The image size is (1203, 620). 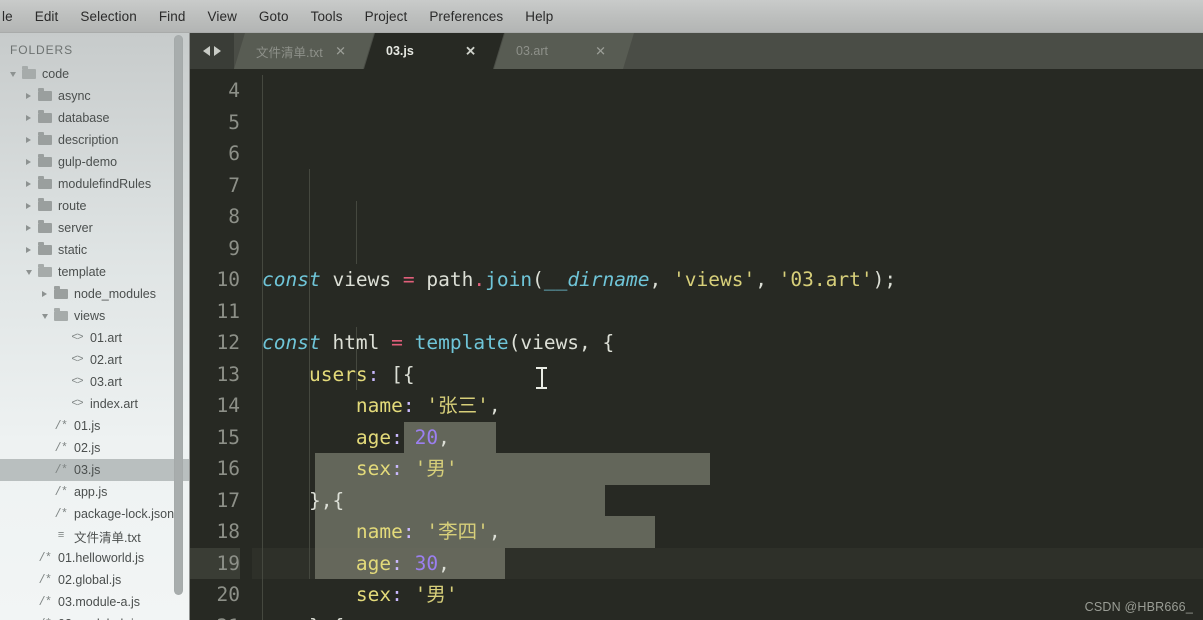 I want to click on tree-item-app.js: /* app.js, so click(x=94, y=492).